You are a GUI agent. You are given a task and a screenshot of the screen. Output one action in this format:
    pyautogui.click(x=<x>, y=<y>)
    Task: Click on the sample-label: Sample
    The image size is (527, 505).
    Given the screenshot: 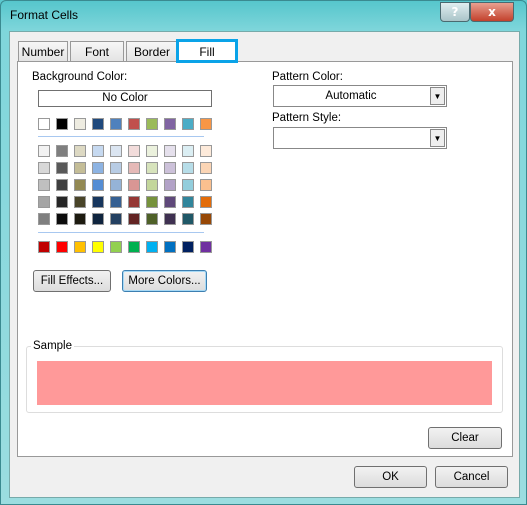 What is the action you would take?
    pyautogui.click(x=52, y=346)
    